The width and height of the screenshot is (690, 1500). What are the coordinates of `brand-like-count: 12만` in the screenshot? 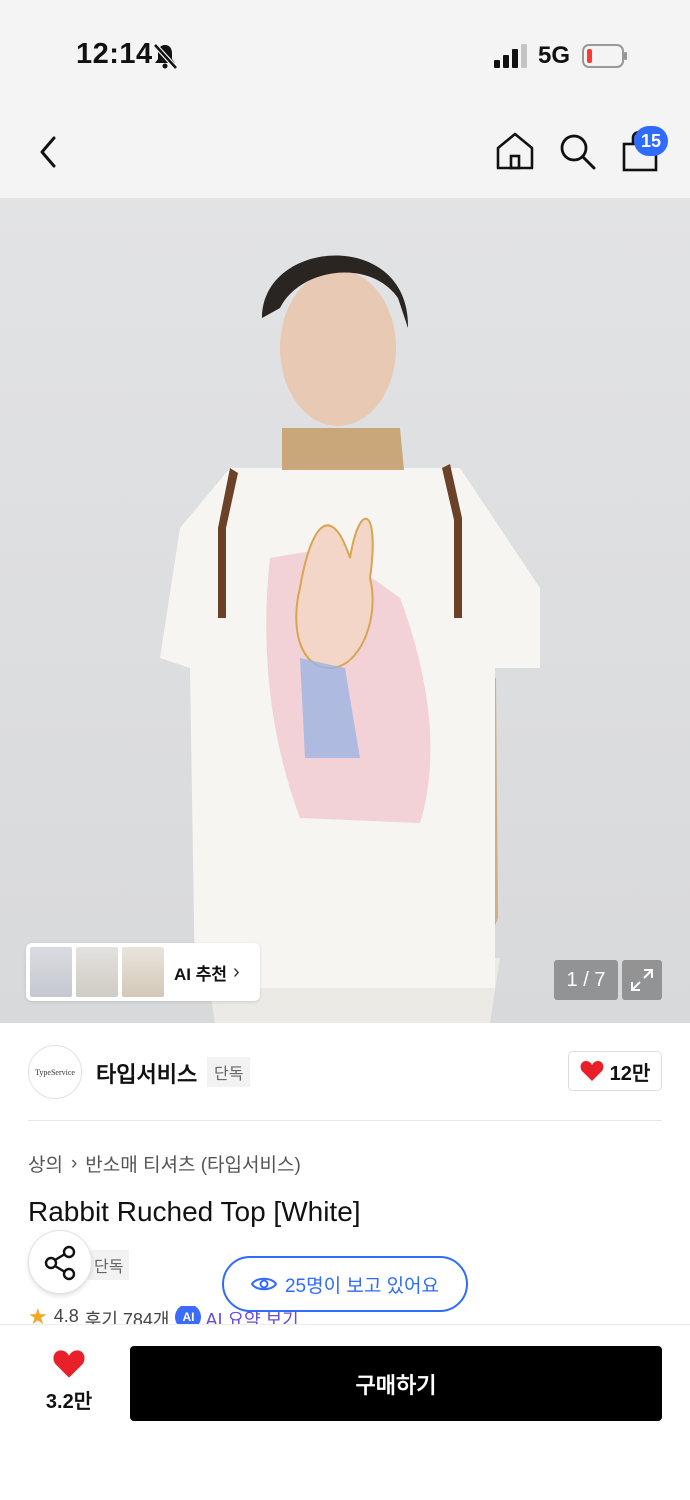 It's located at (630, 1073).